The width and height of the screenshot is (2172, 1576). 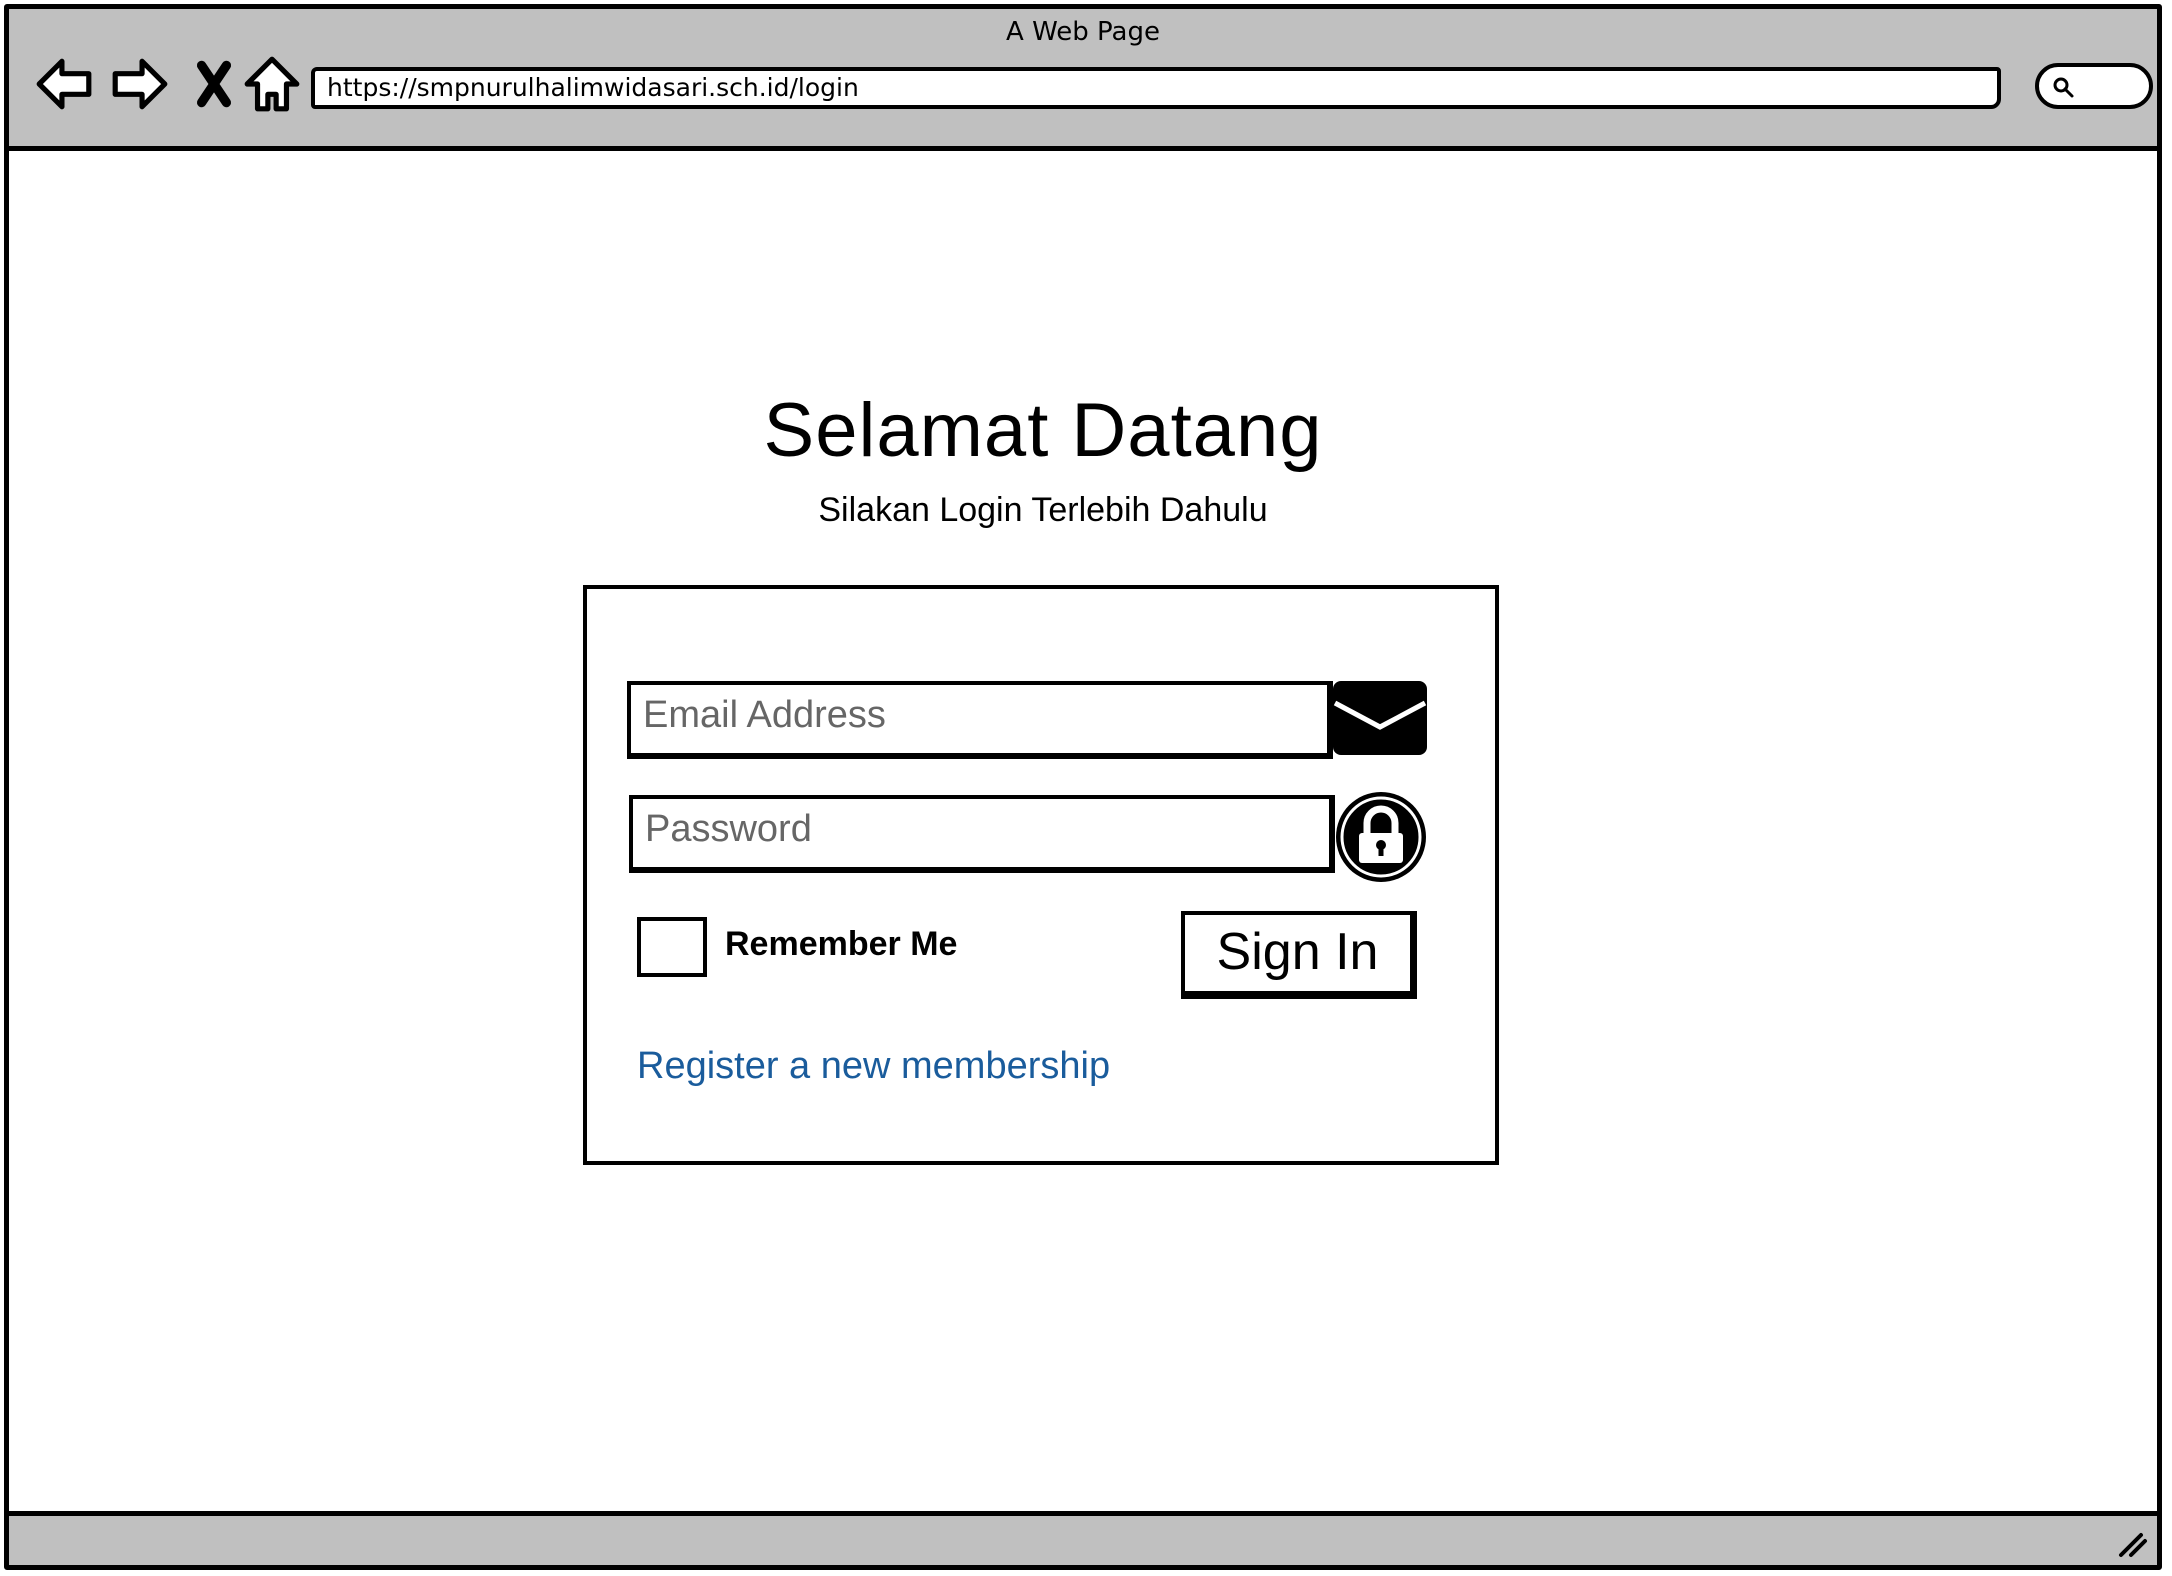 I want to click on resize-grip-icon, so click(x=2132, y=1542).